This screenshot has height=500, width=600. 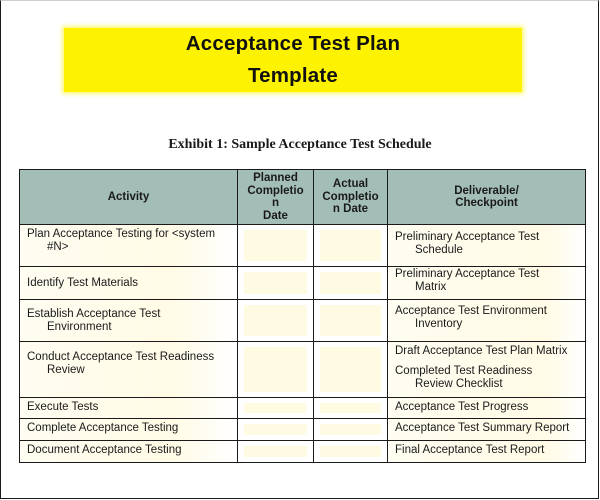 I want to click on deliverable-cell: Acceptance Test Environment Inventory, so click(x=486, y=320).